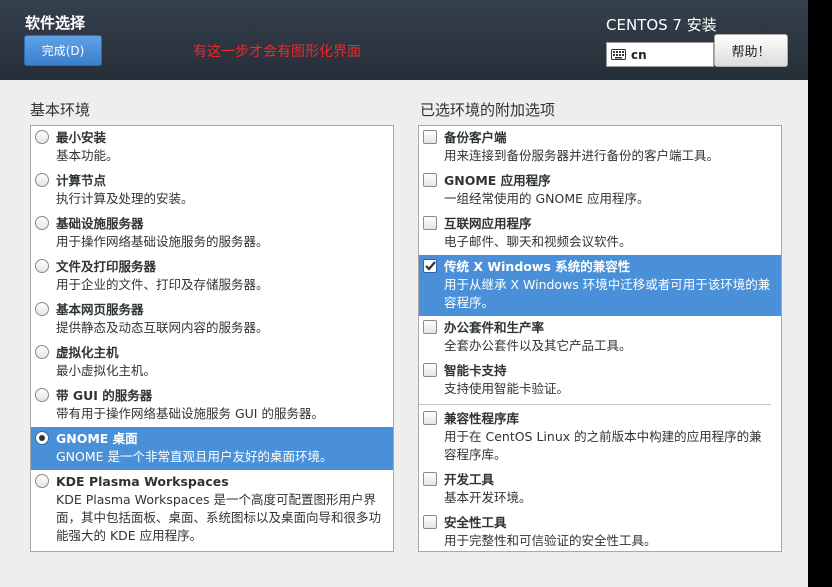  I want to click on environment-option: 基本网页服务器提供静态及动态互联网内容的服务器。, so click(212, 319).